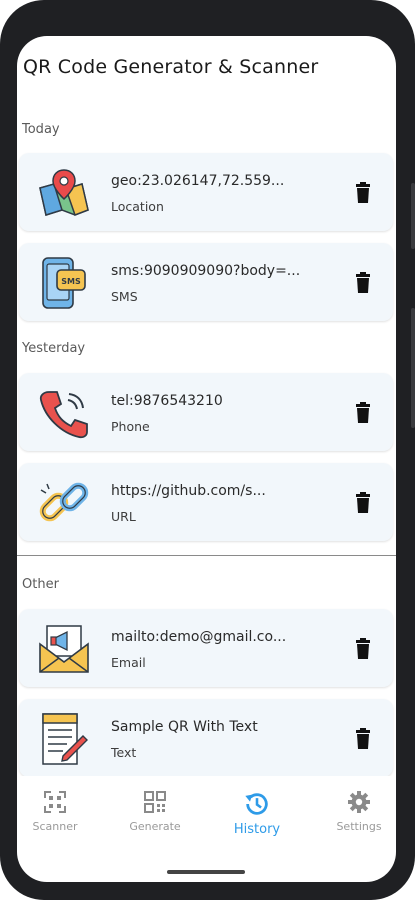 This screenshot has height=900, width=415. I want to click on nav-item-scanner: Scanner, so click(56, 811).